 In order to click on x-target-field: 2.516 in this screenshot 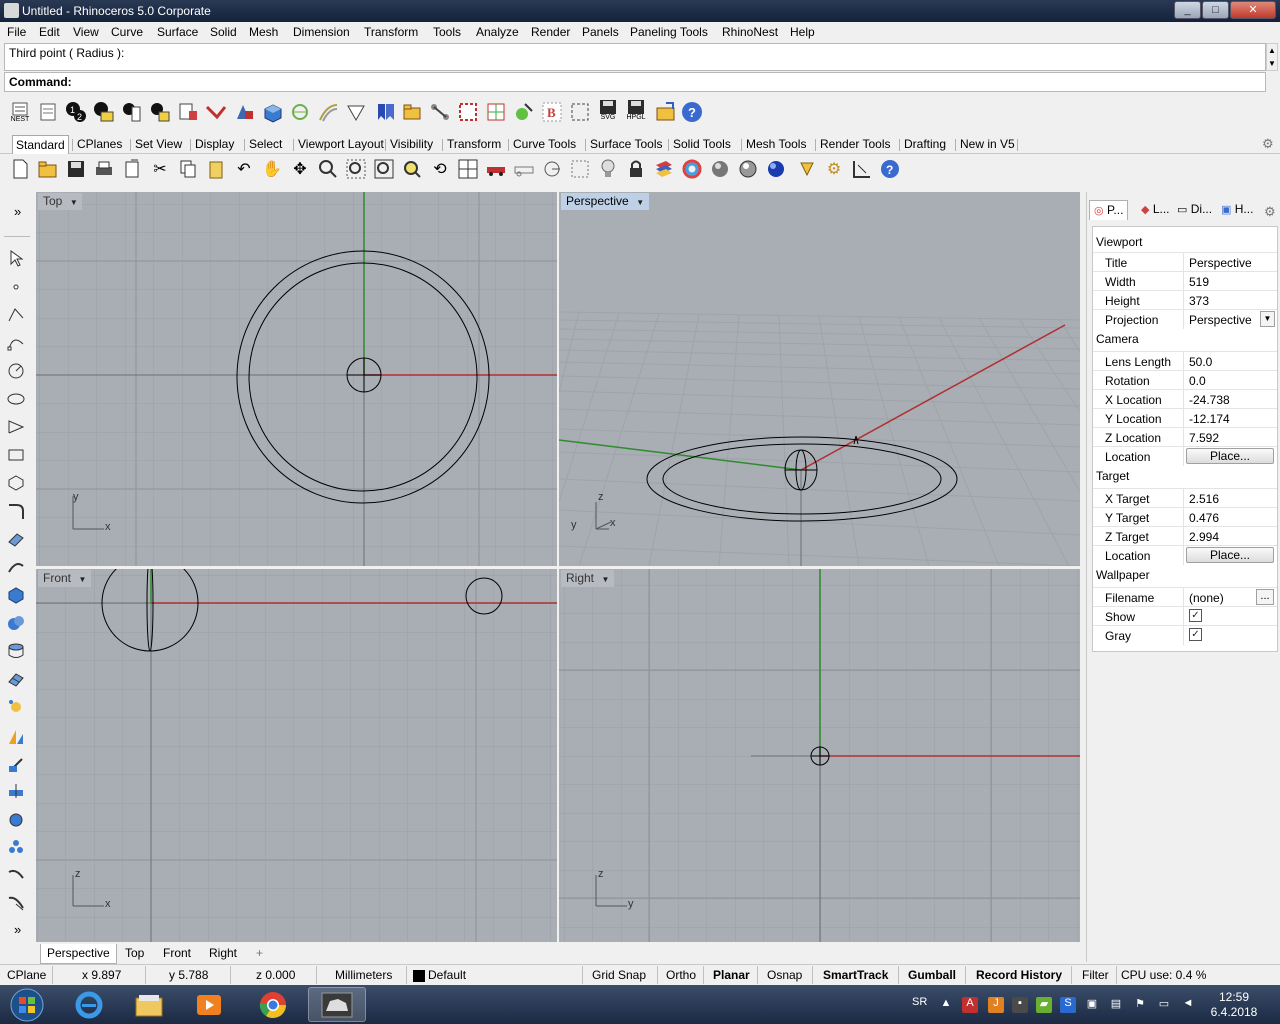, I will do `click(1204, 499)`.